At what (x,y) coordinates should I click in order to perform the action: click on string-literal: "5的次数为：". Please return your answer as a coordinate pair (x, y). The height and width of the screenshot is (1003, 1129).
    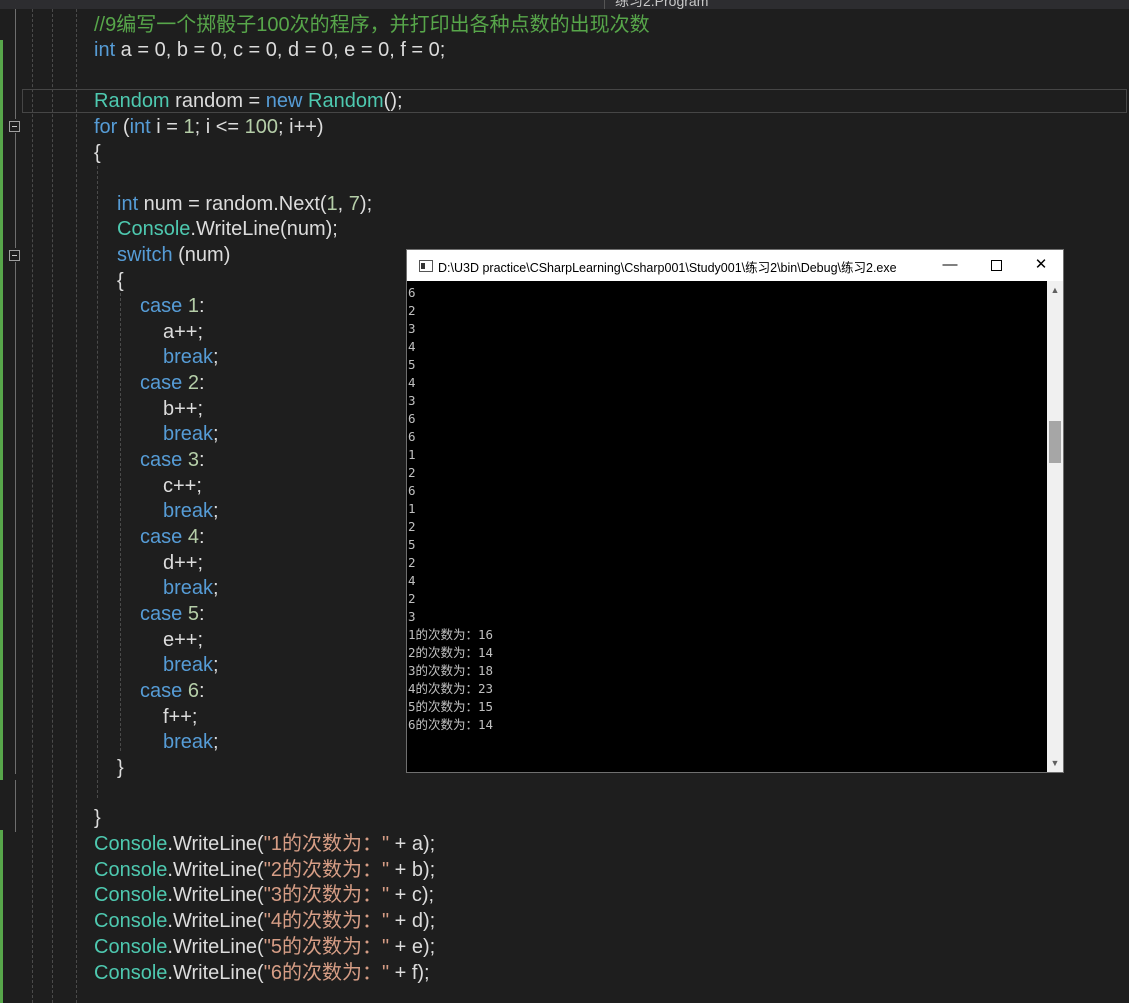
    Looking at the image, I should click on (326, 946).